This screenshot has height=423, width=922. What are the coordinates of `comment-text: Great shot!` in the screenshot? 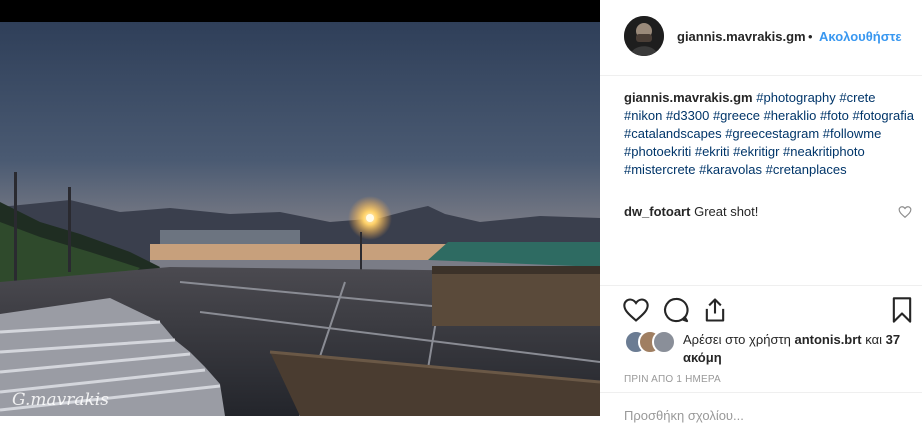 It's located at (726, 211).